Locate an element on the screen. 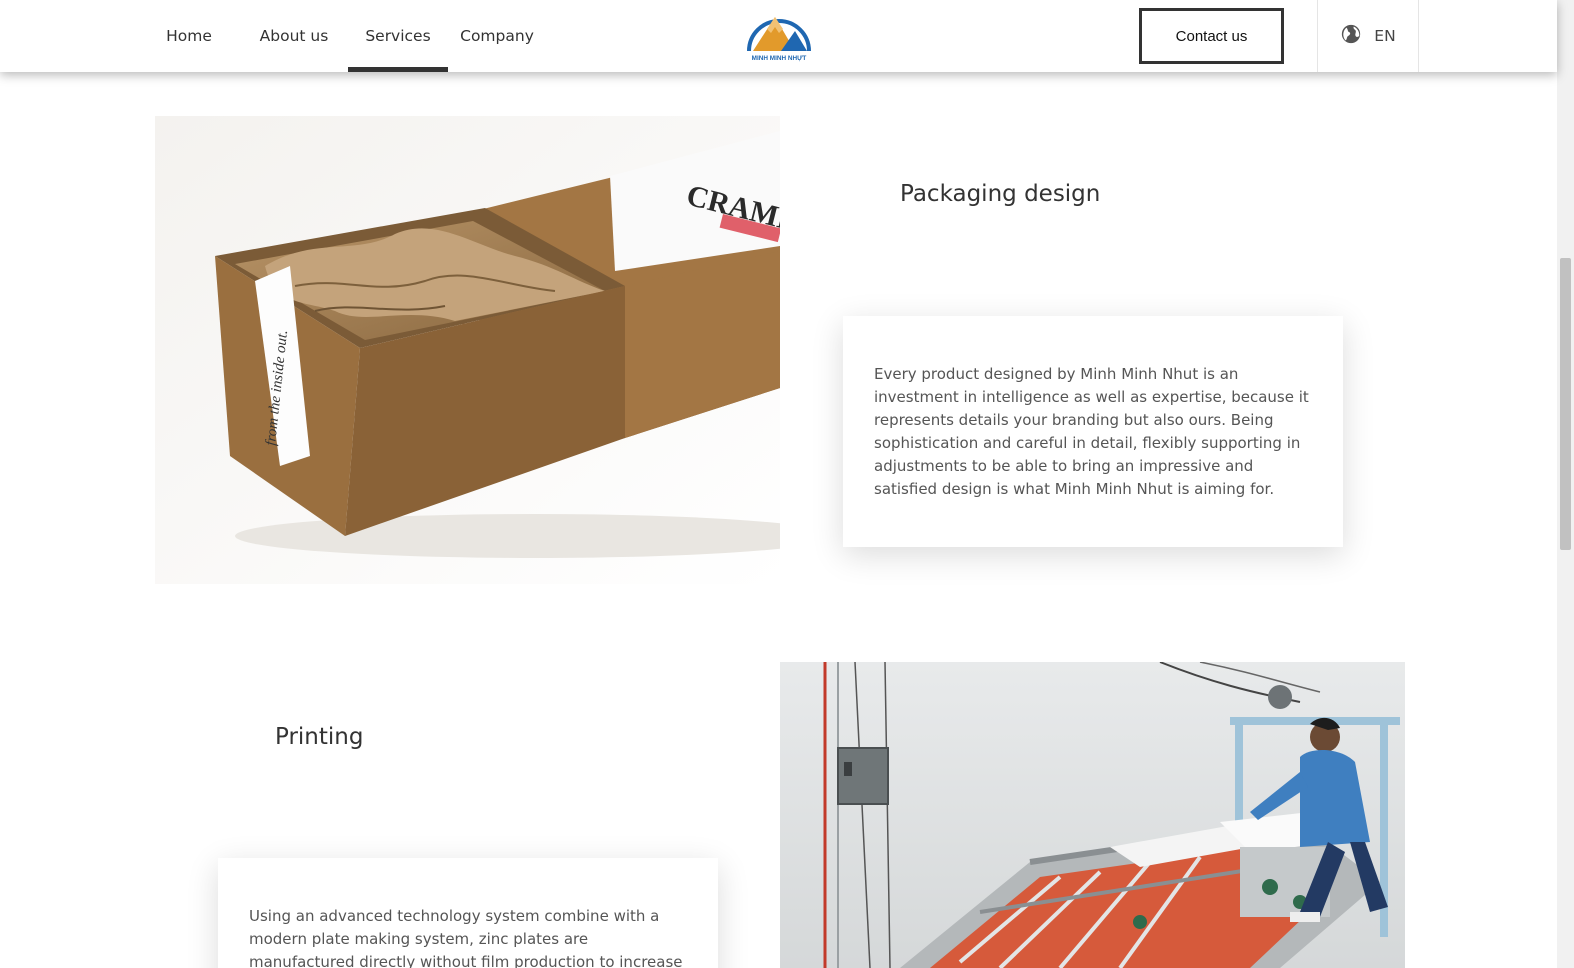 The width and height of the screenshot is (1574, 968). language-selector: EN is located at coordinates (1368, 36).